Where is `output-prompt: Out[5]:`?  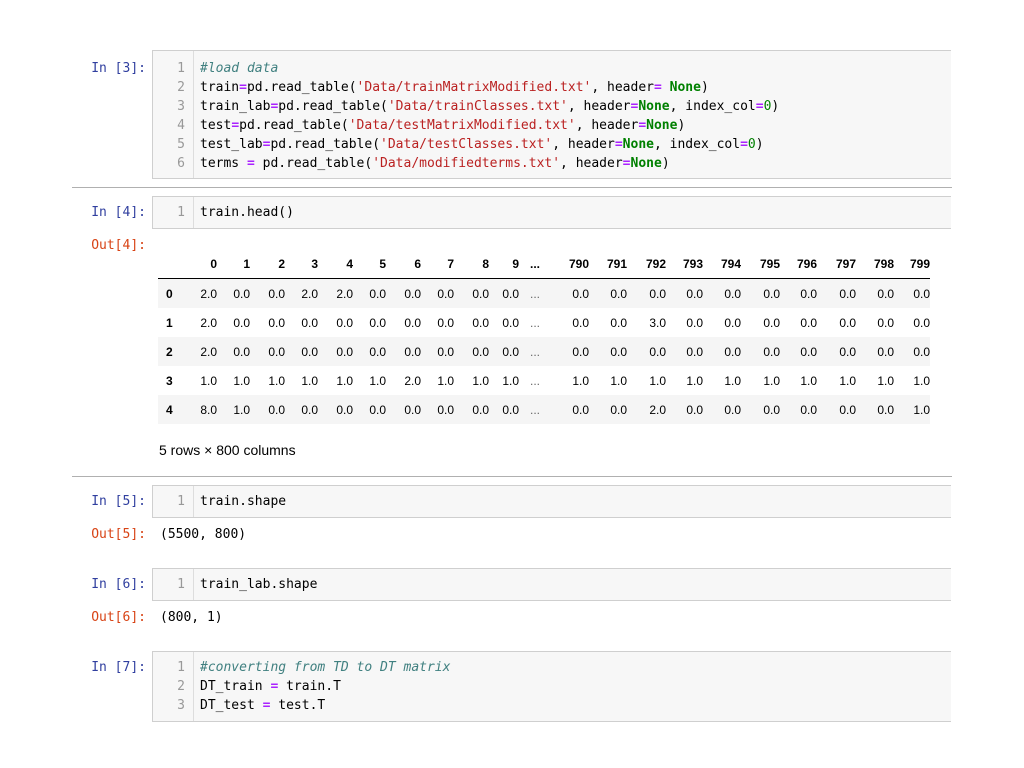 output-prompt: Out[5]: is located at coordinates (118, 534).